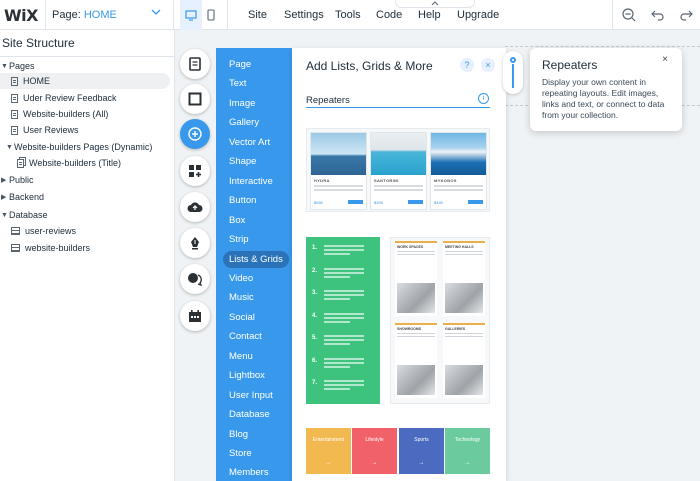 This screenshot has width=700, height=481. Describe the element at coordinates (156, 12) in the screenshot. I see `chevron-down-icon` at that location.